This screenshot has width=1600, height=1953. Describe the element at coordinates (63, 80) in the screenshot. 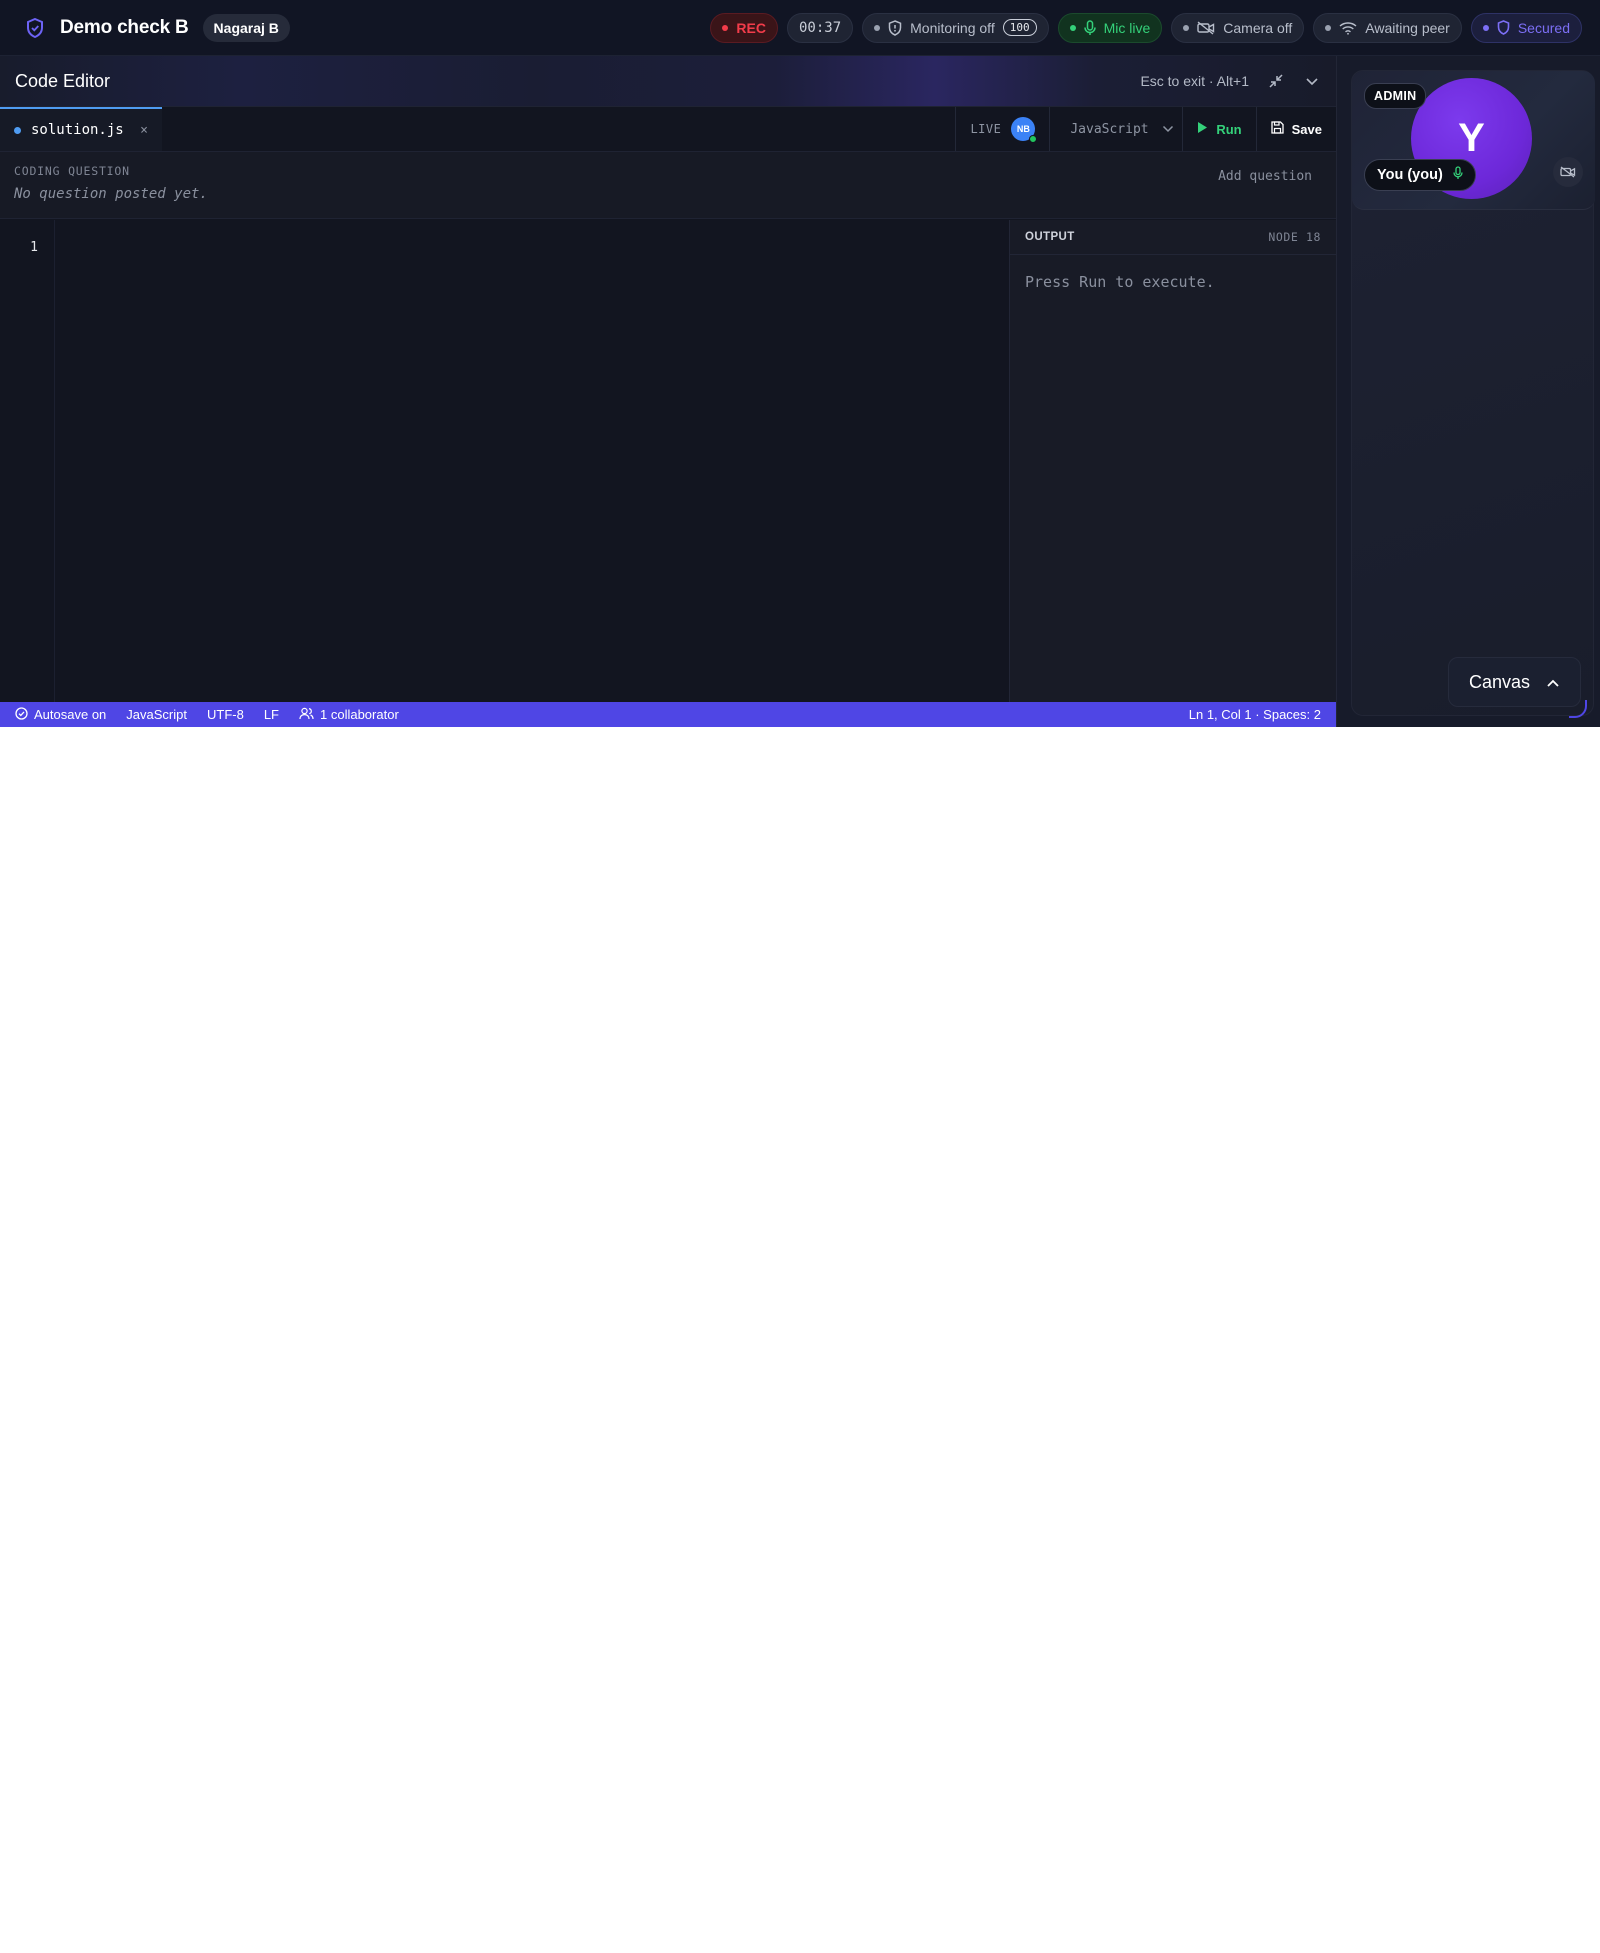

I see `editor-title: Code Editor` at that location.